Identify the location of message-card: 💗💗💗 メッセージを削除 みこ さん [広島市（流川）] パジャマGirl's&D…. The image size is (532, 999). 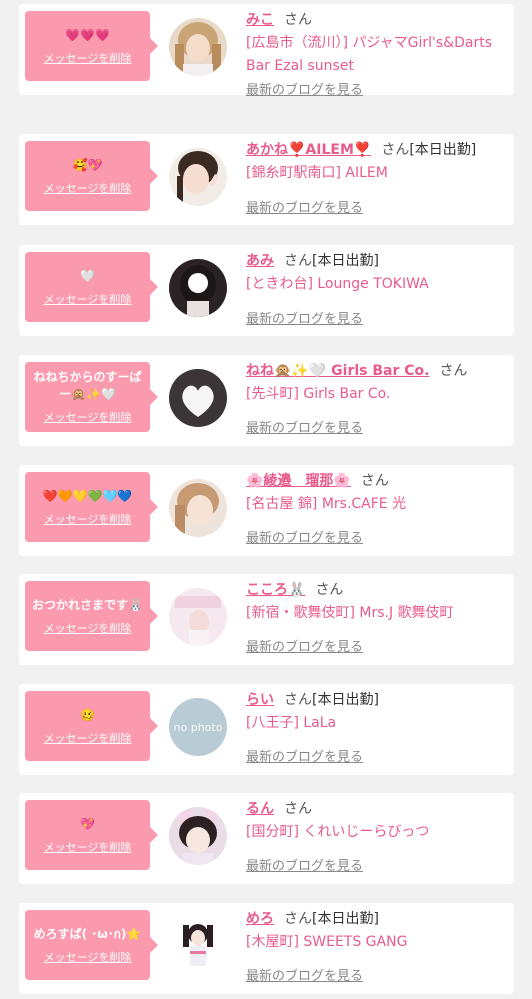
(266, 51).